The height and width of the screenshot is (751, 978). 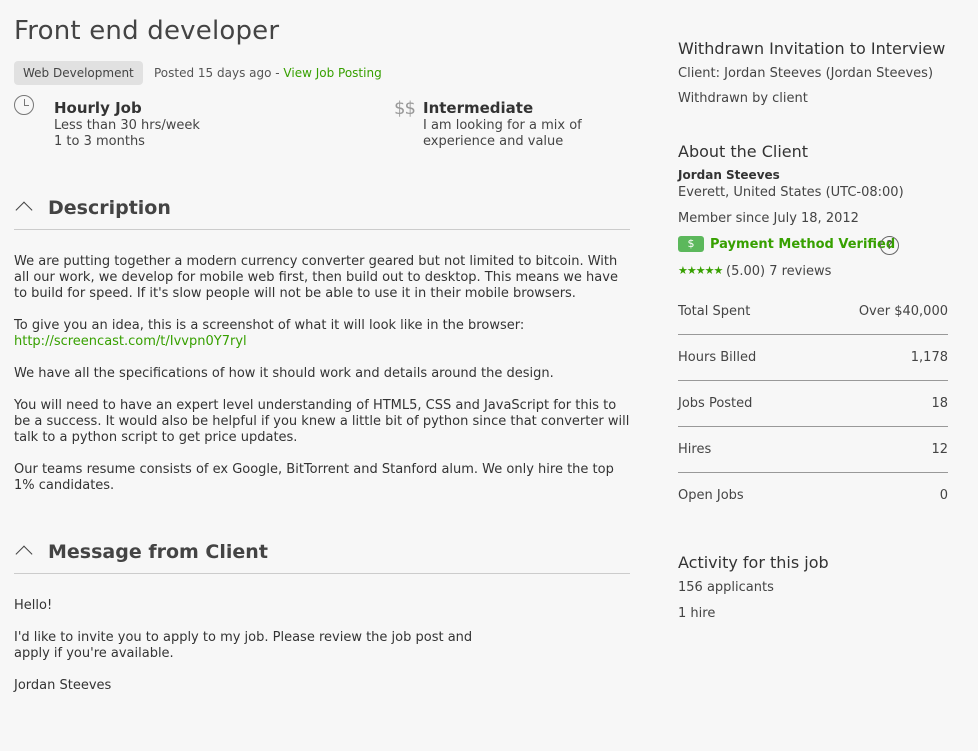 I want to click on posted-text: Posted 15 days ago -, so click(x=219, y=73).